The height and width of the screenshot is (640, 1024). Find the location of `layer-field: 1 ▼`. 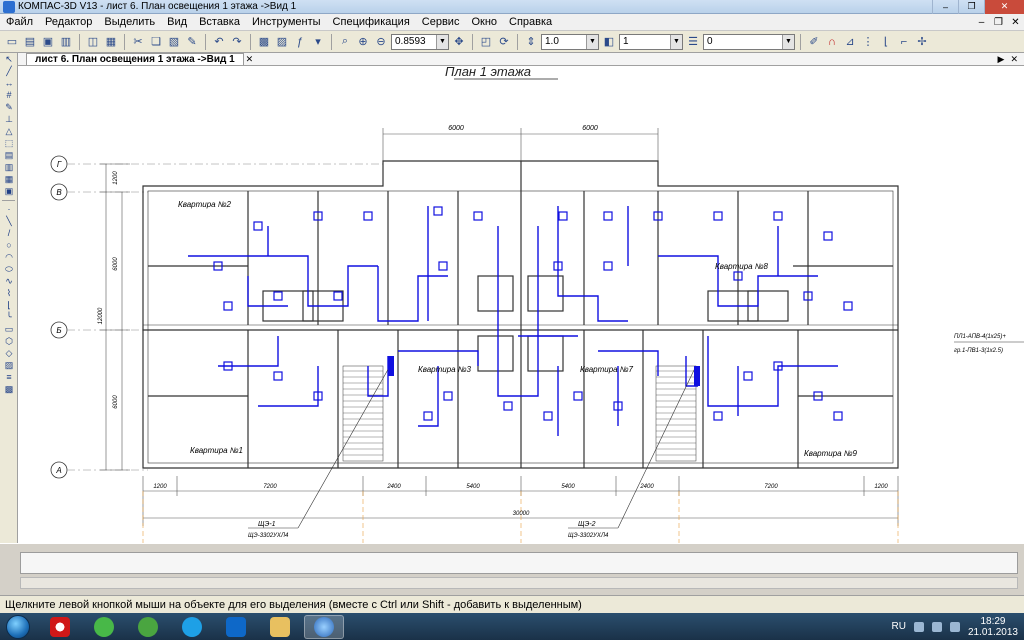

layer-field: 1 ▼ is located at coordinates (651, 41).